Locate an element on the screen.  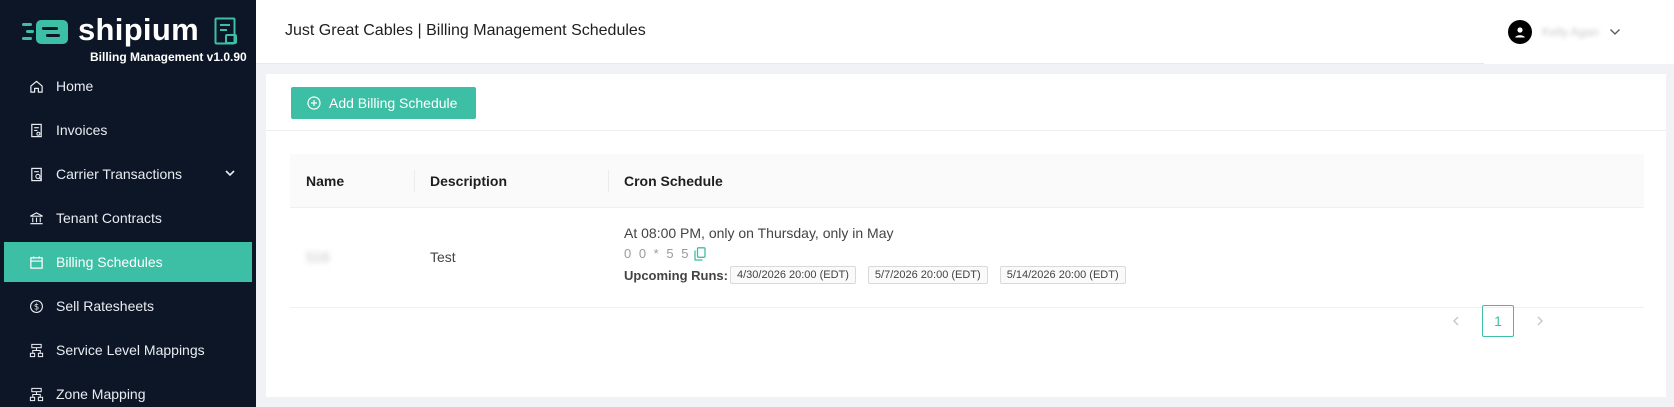
cron-expression: 0 0 * 5 5 is located at coordinates (665, 253).